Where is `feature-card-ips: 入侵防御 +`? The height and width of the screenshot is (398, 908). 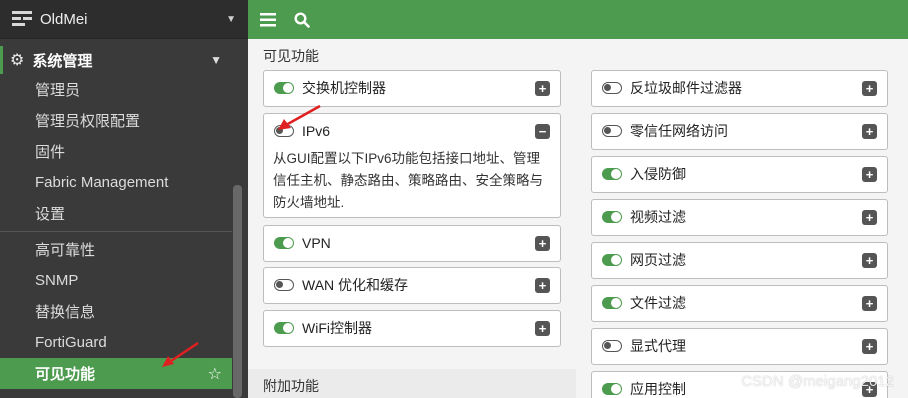 feature-card-ips: 入侵防御 + is located at coordinates (739, 174).